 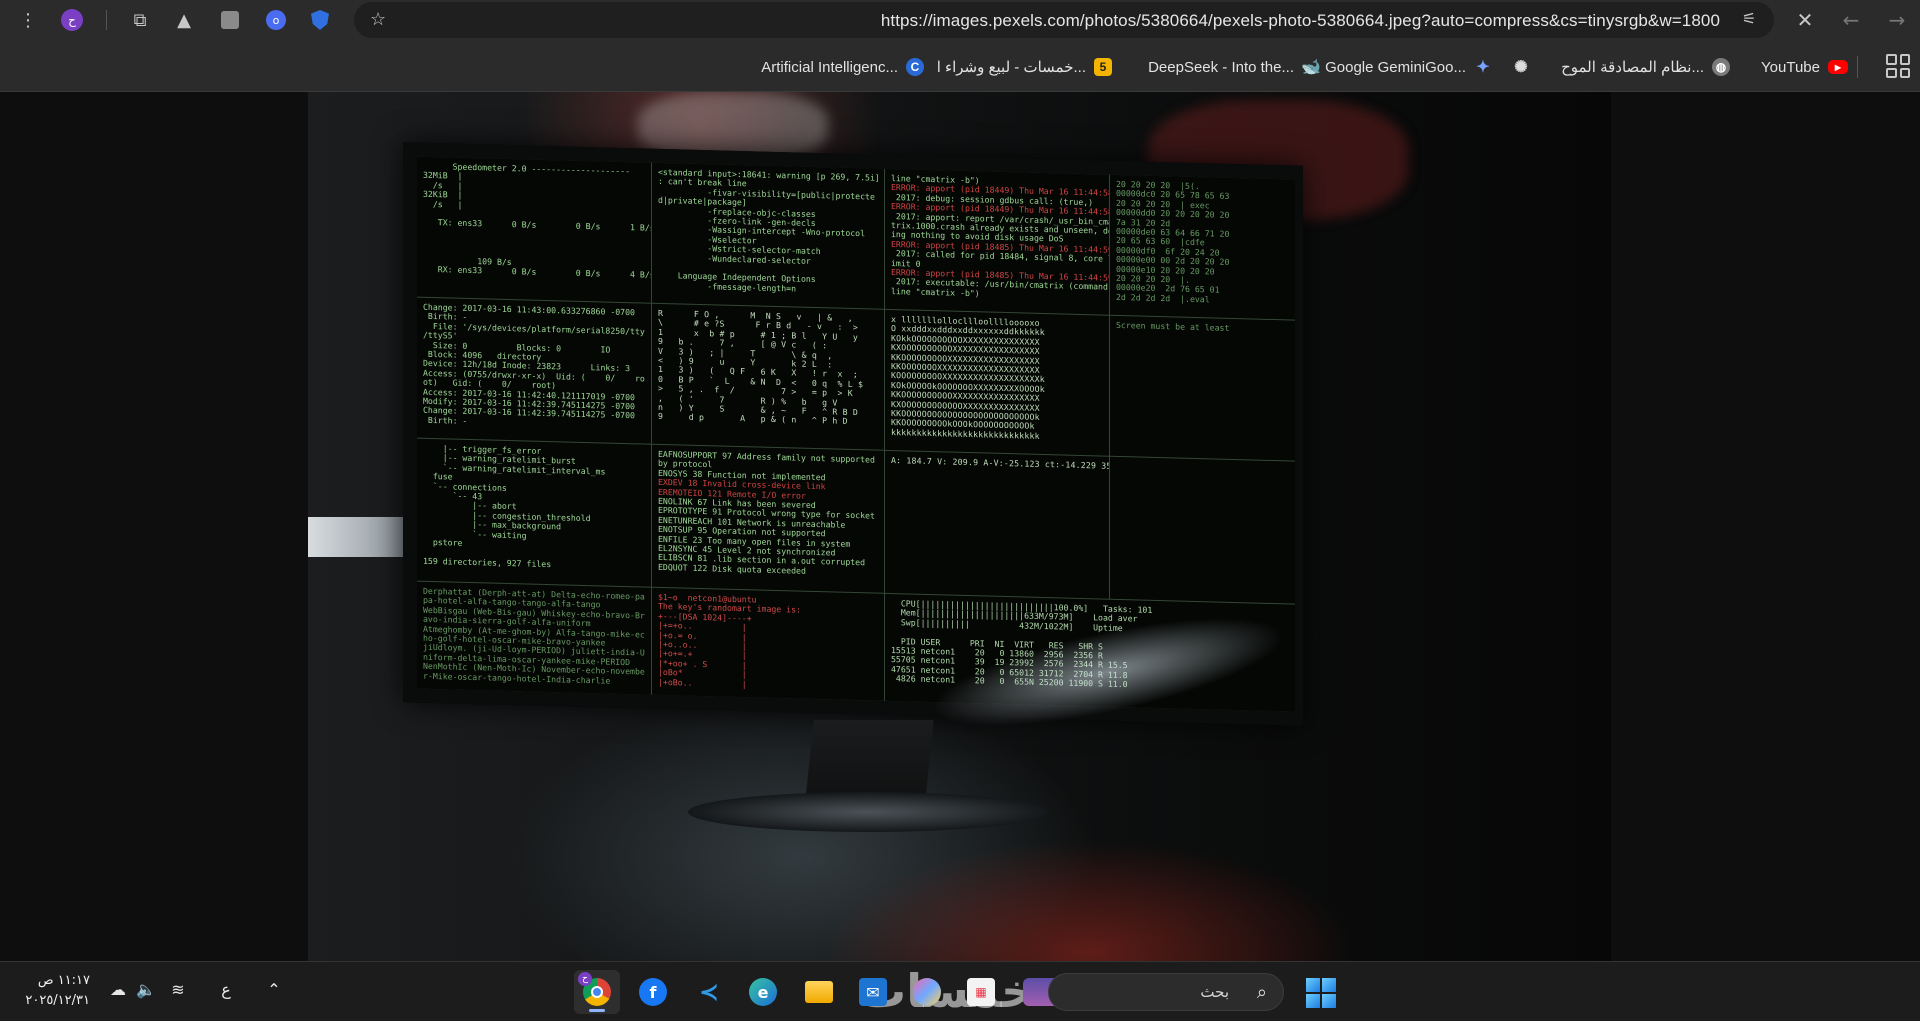 I want to click on forward-arrow-icon: →, so click(x=1897, y=20).